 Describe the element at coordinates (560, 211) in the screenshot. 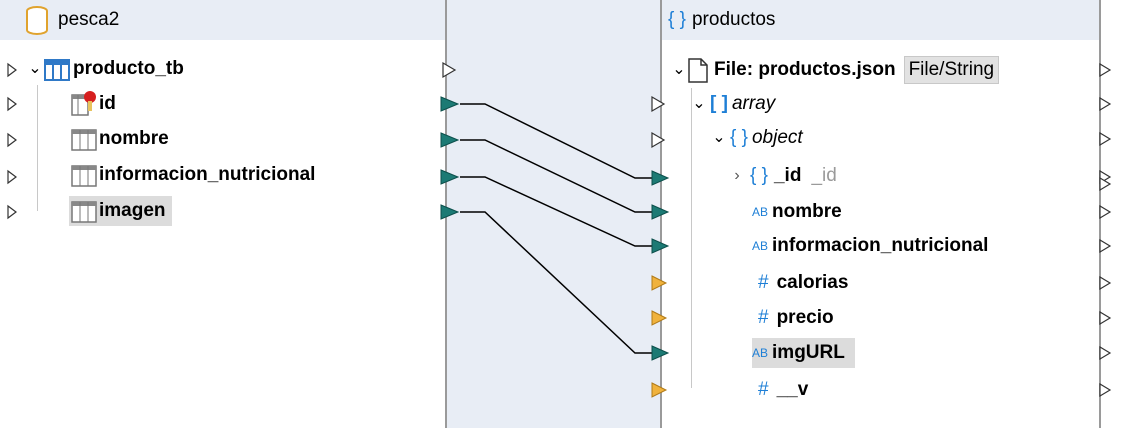

I see `connector-info-to-info` at that location.